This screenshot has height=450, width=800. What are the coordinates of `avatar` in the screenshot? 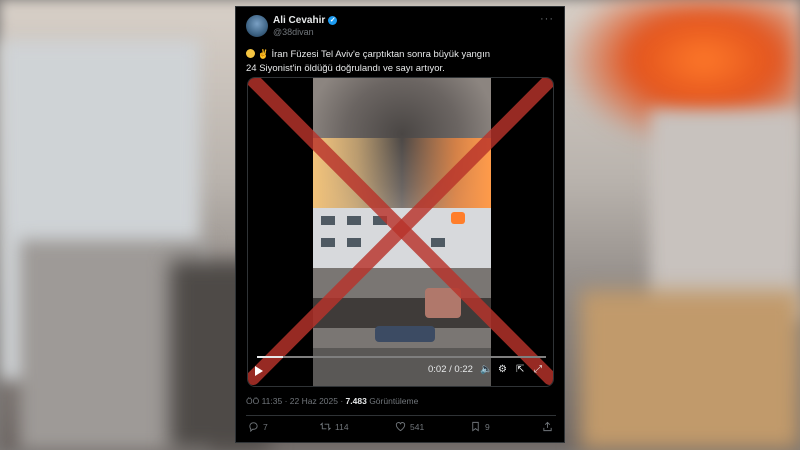 It's located at (257, 26).